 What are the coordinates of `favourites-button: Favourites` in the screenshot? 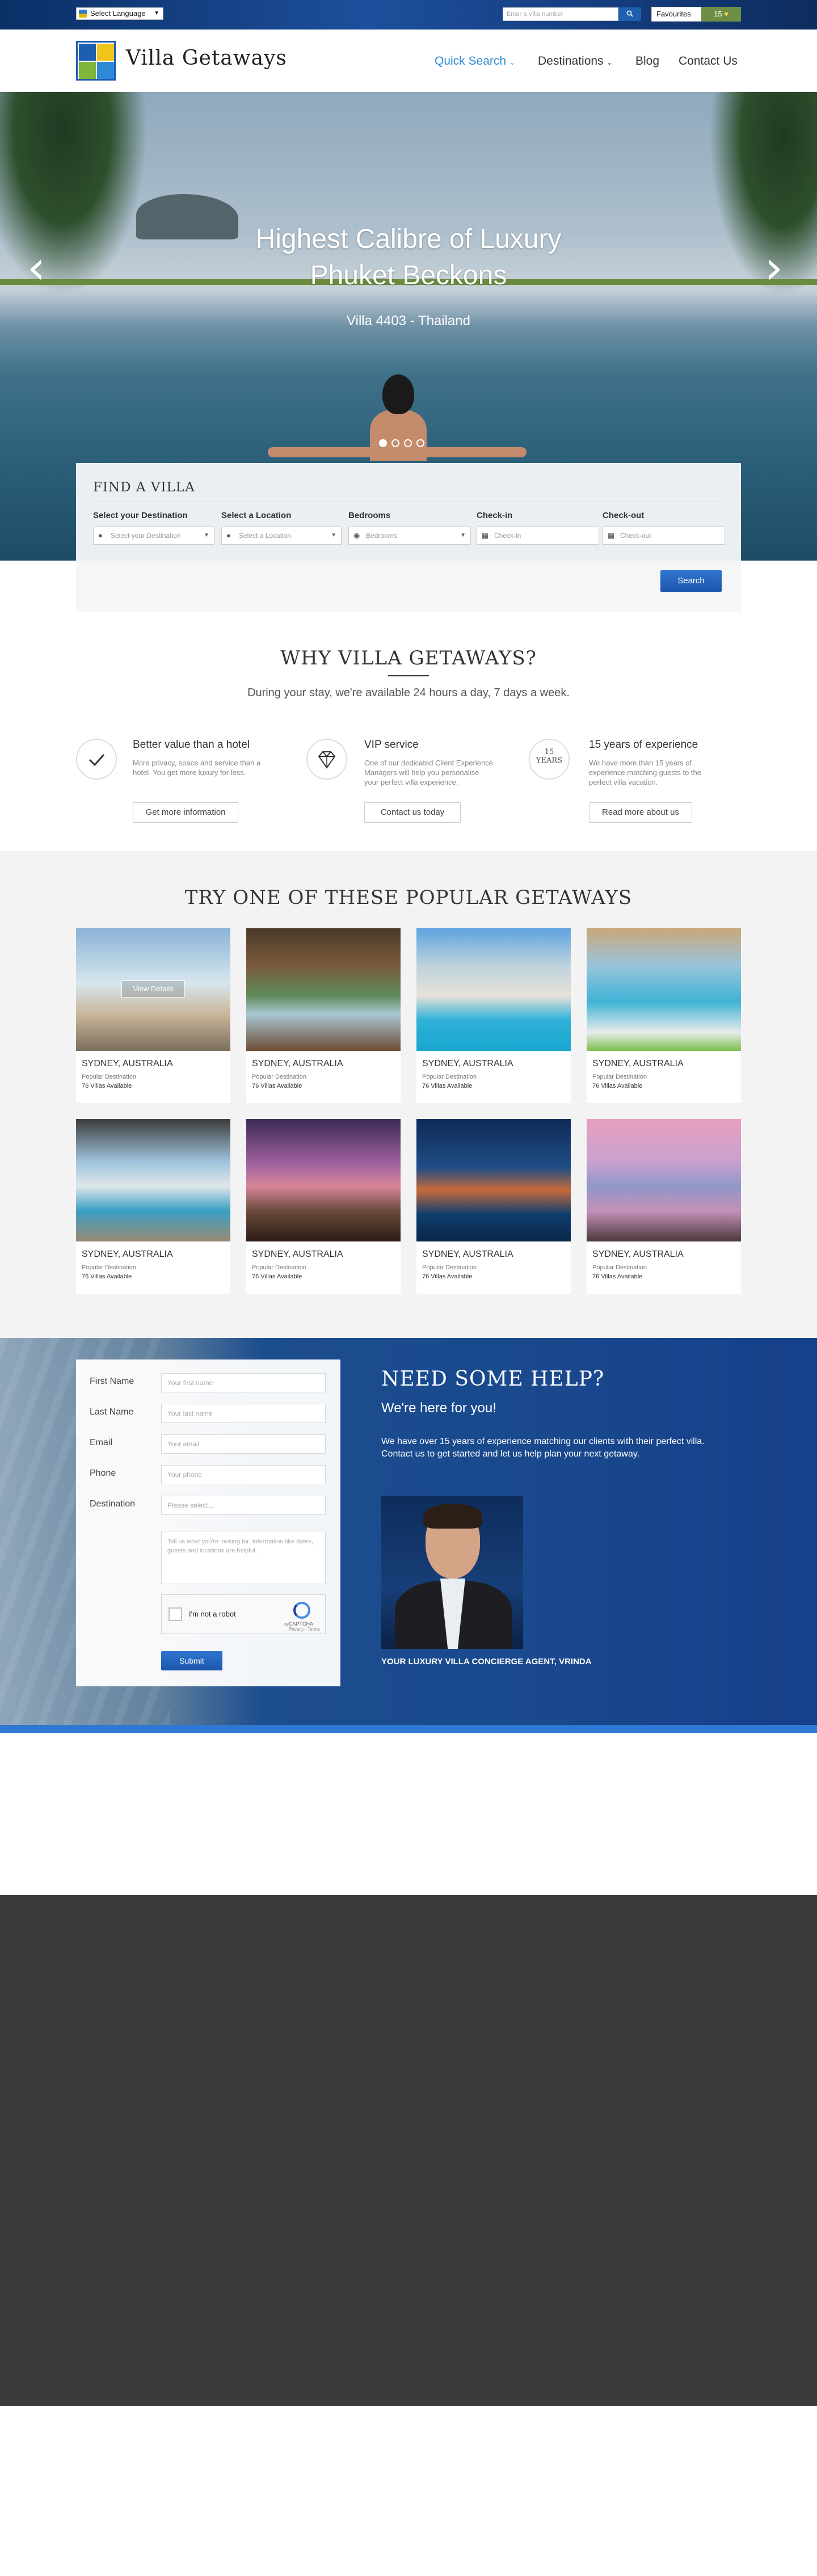 It's located at (676, 14).